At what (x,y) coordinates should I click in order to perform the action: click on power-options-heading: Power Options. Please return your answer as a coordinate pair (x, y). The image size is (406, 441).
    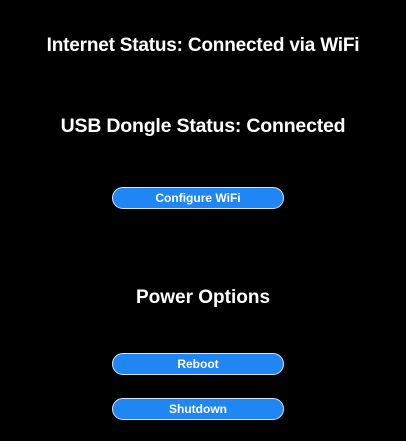
    Looking at the image, I should click on (203, 297).